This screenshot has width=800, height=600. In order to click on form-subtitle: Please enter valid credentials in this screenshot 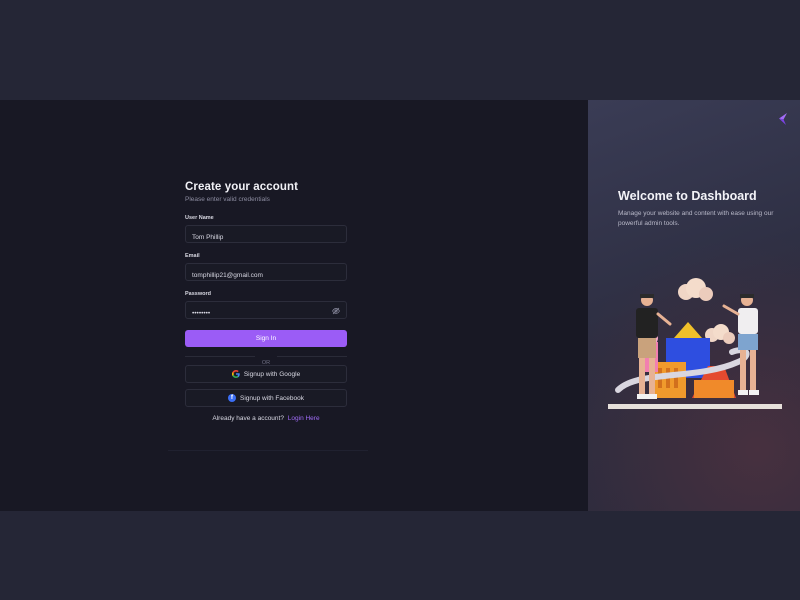, I will do `click(227, 199)`.